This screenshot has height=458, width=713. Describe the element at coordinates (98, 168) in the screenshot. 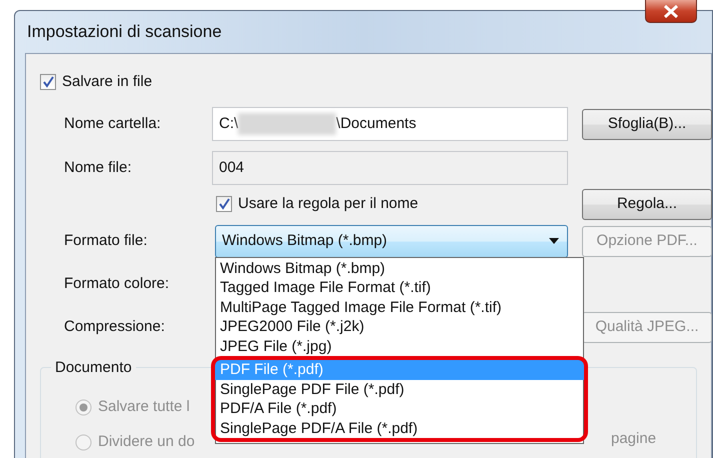

I see `field-label: Nome file:` at that location.